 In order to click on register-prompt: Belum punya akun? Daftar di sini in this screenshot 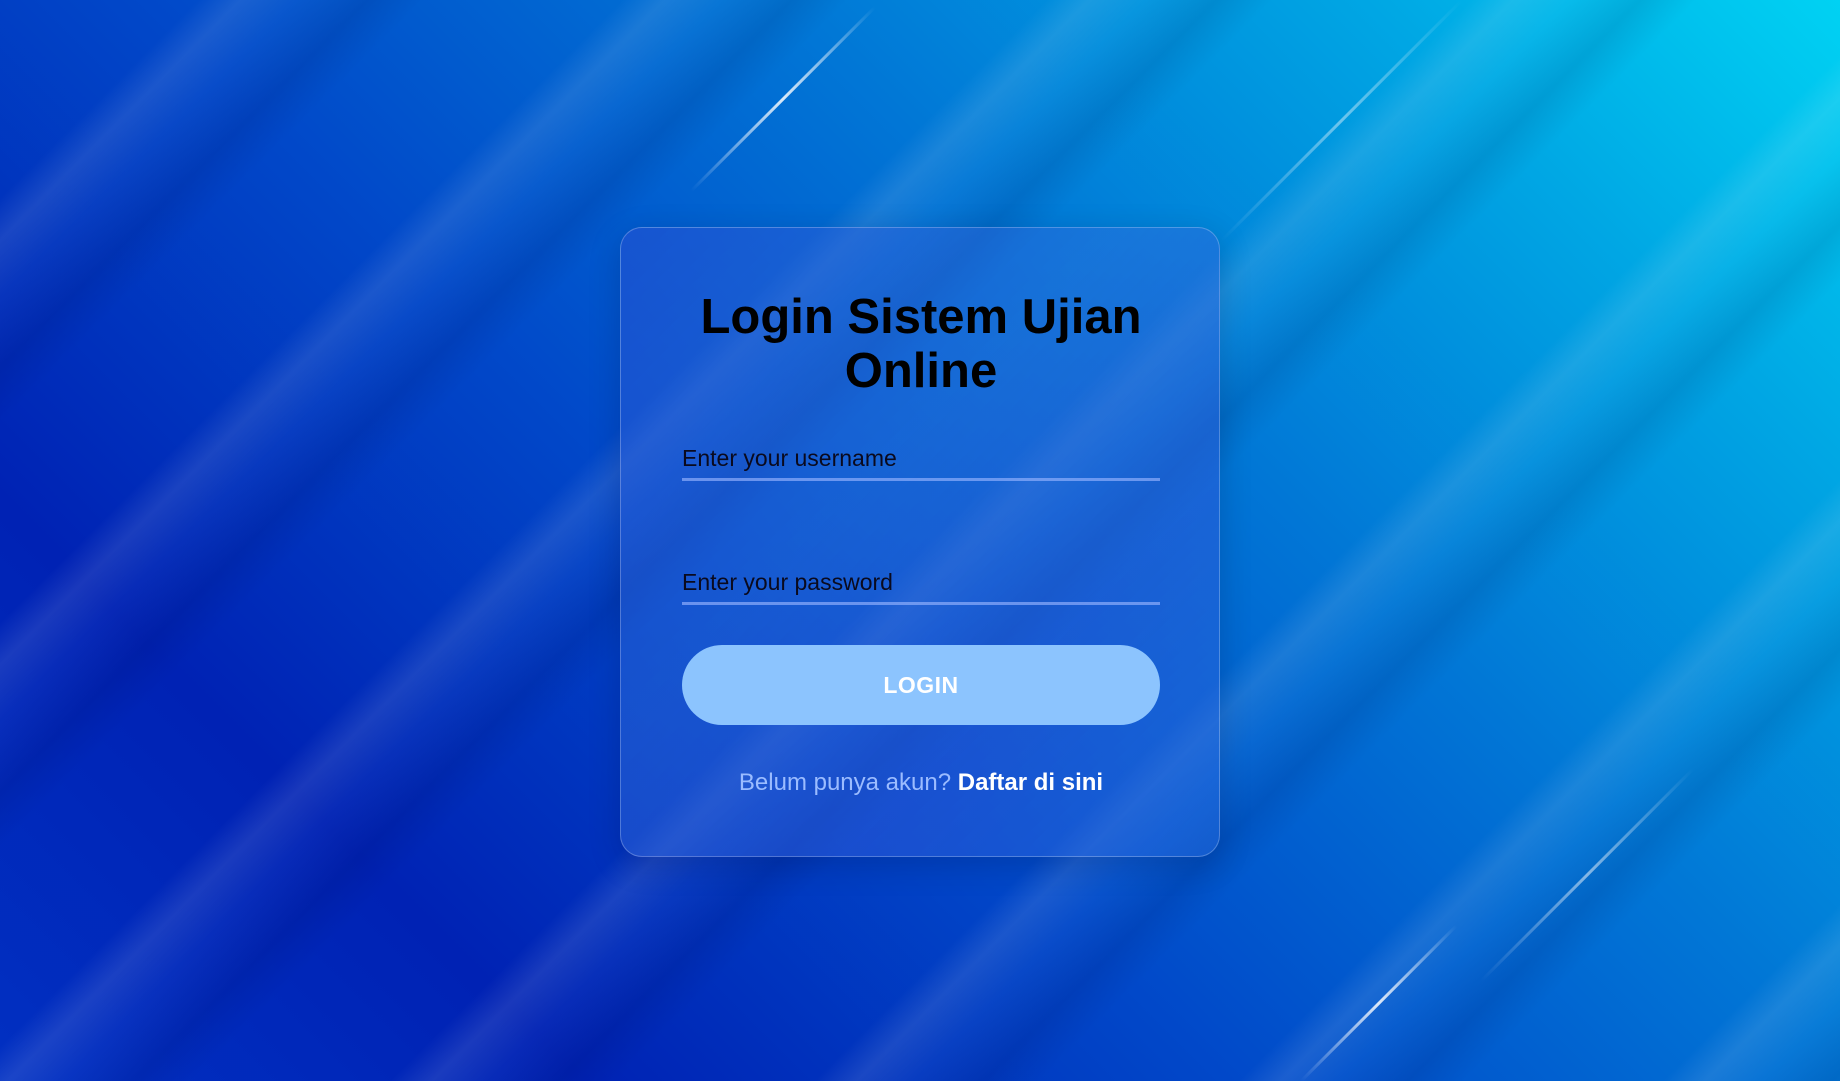, I will do `click(921, 783)`.